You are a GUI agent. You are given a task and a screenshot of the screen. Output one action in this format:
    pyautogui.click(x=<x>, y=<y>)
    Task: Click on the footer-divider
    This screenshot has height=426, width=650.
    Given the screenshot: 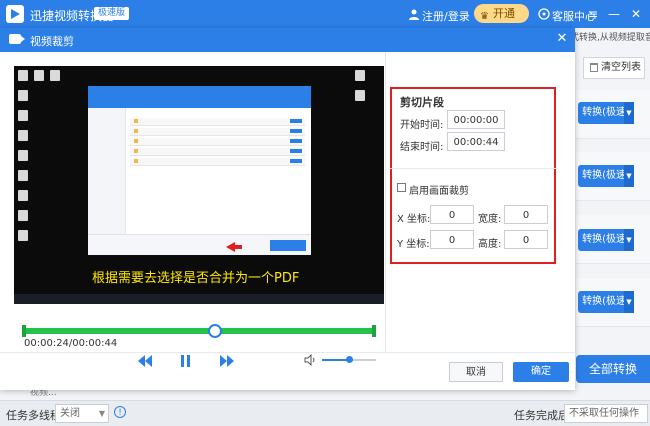 What is the action you would take?
    pyautogui.click(x=287, y=352)
    